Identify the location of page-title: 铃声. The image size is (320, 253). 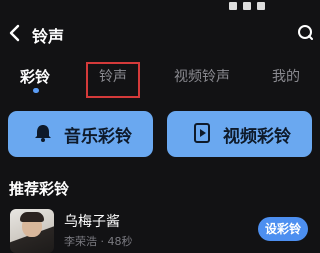
(48, 36).